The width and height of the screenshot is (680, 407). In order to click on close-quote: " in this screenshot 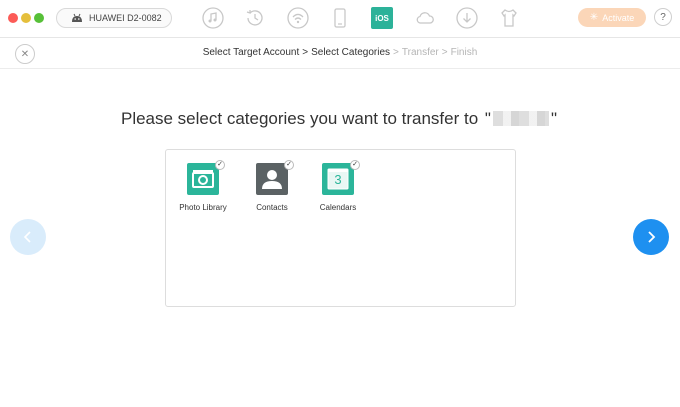, I will do `click(554, 118)`.